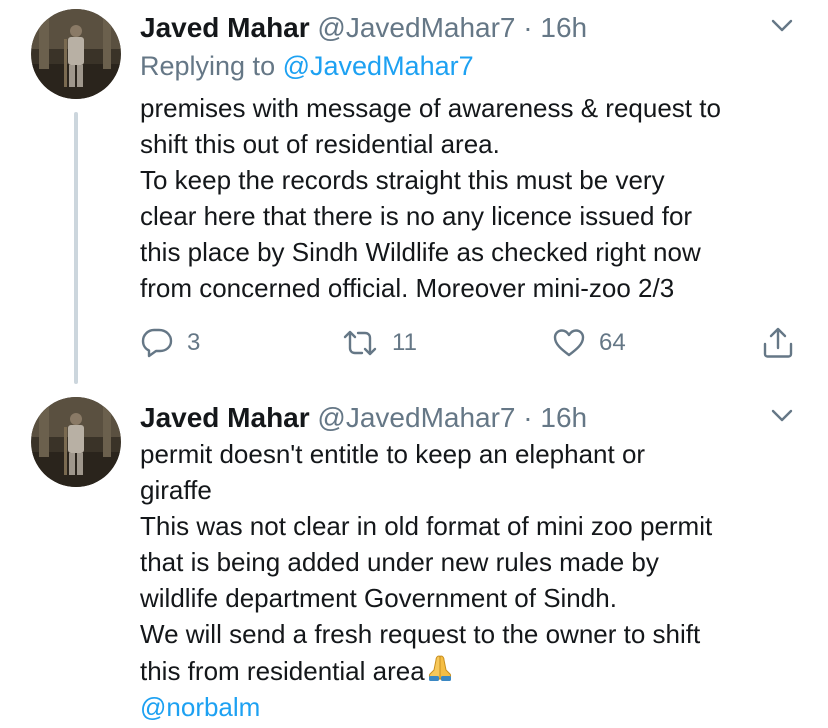  What do you see at coordinates (612, 342) in the screenshot?
I see `like-count: 64` at bounding box center [612, 342].